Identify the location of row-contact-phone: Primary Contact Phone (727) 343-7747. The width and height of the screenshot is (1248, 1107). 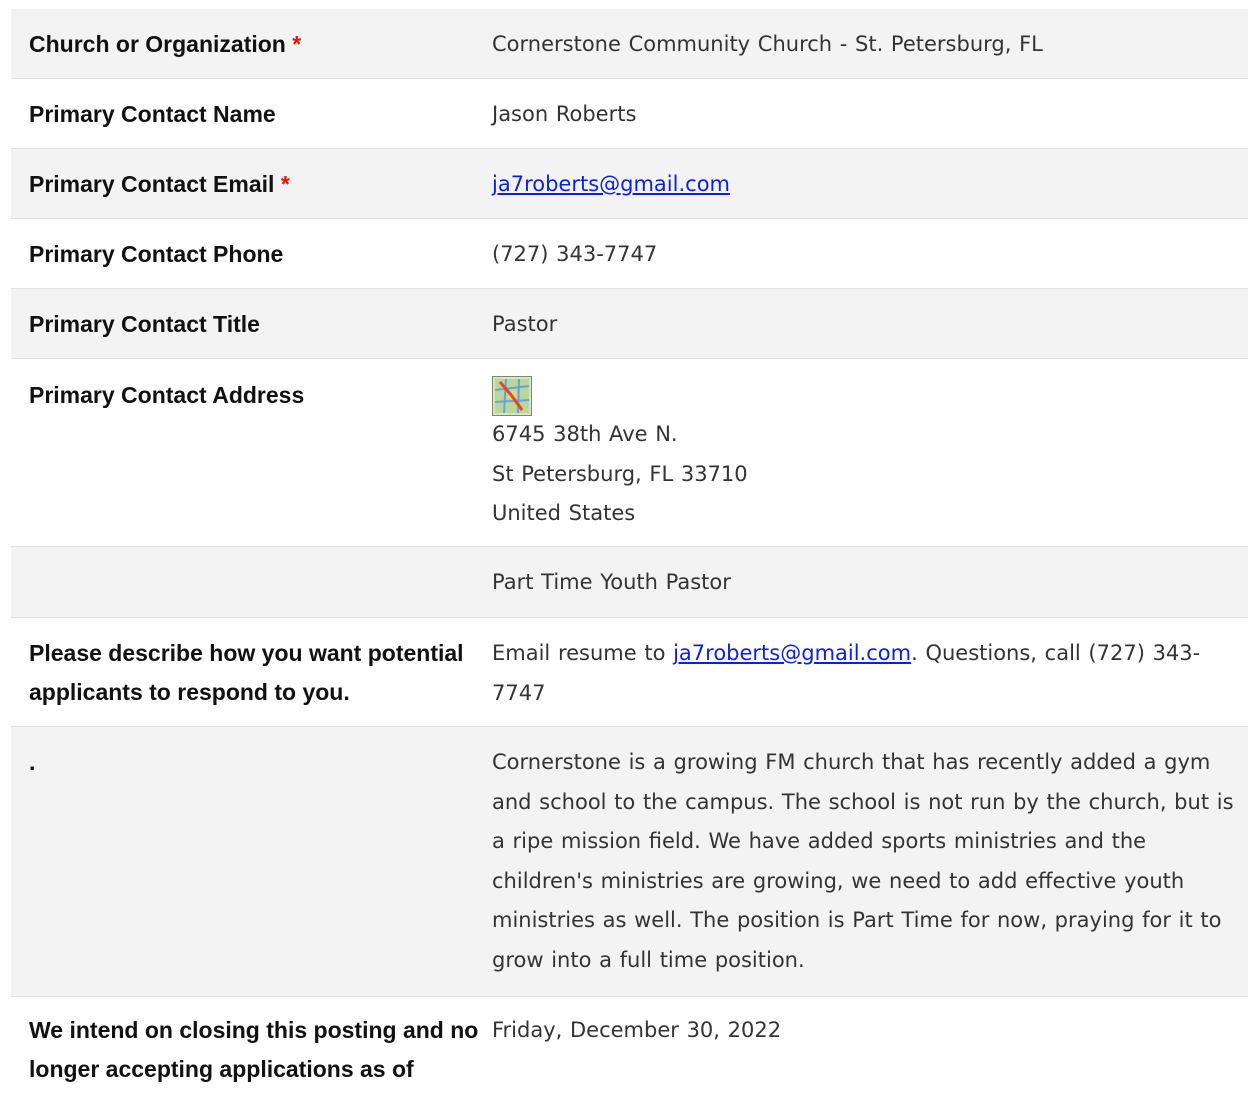
(629, 254).